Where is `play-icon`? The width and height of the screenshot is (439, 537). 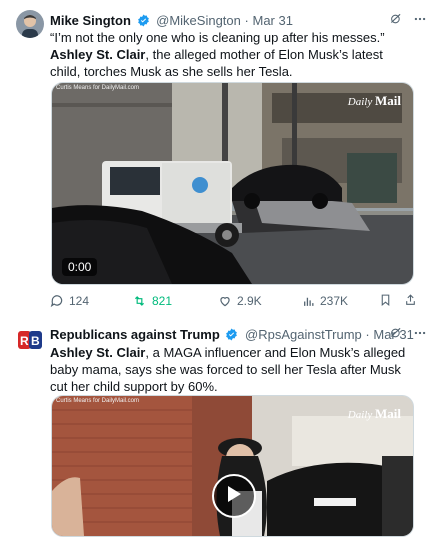 play-icon is located at coordinates (234, 494).